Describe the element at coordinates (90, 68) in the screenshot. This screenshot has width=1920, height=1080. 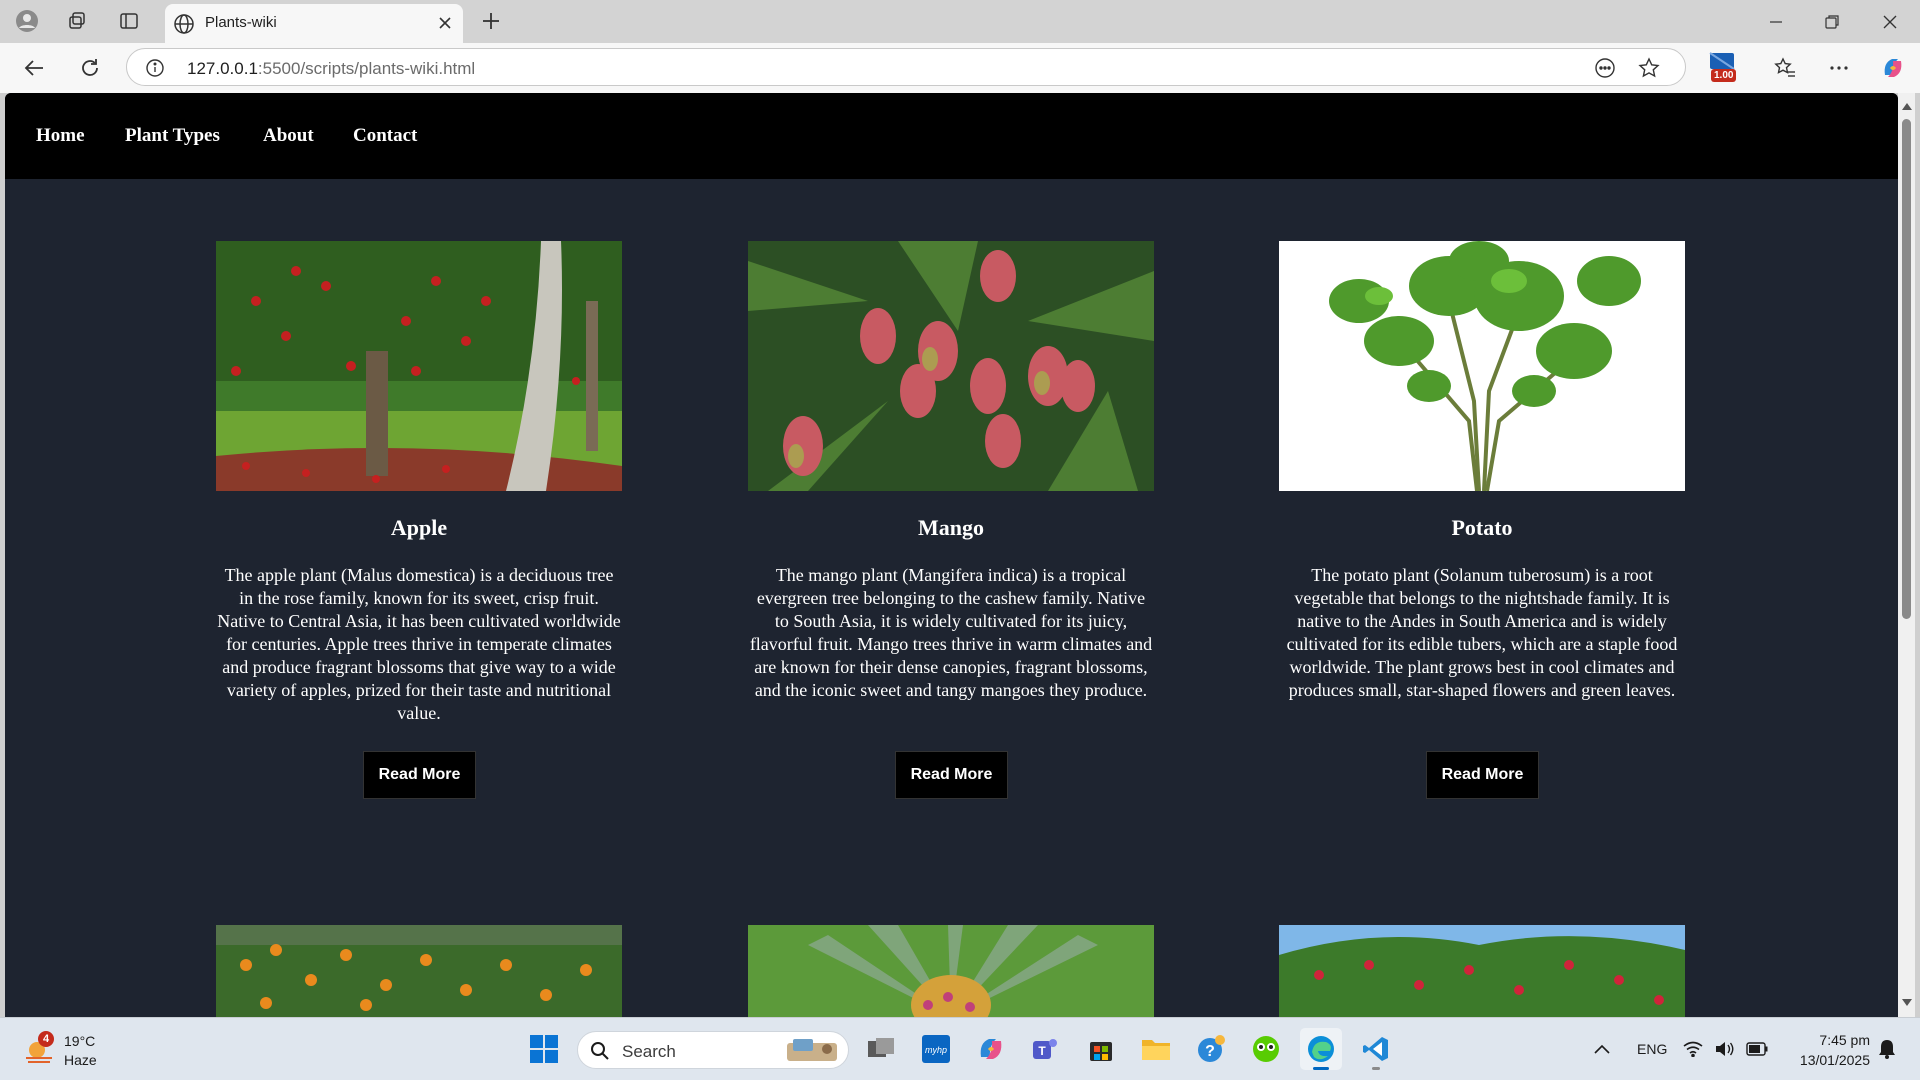
I see `refresh-button` at that location.